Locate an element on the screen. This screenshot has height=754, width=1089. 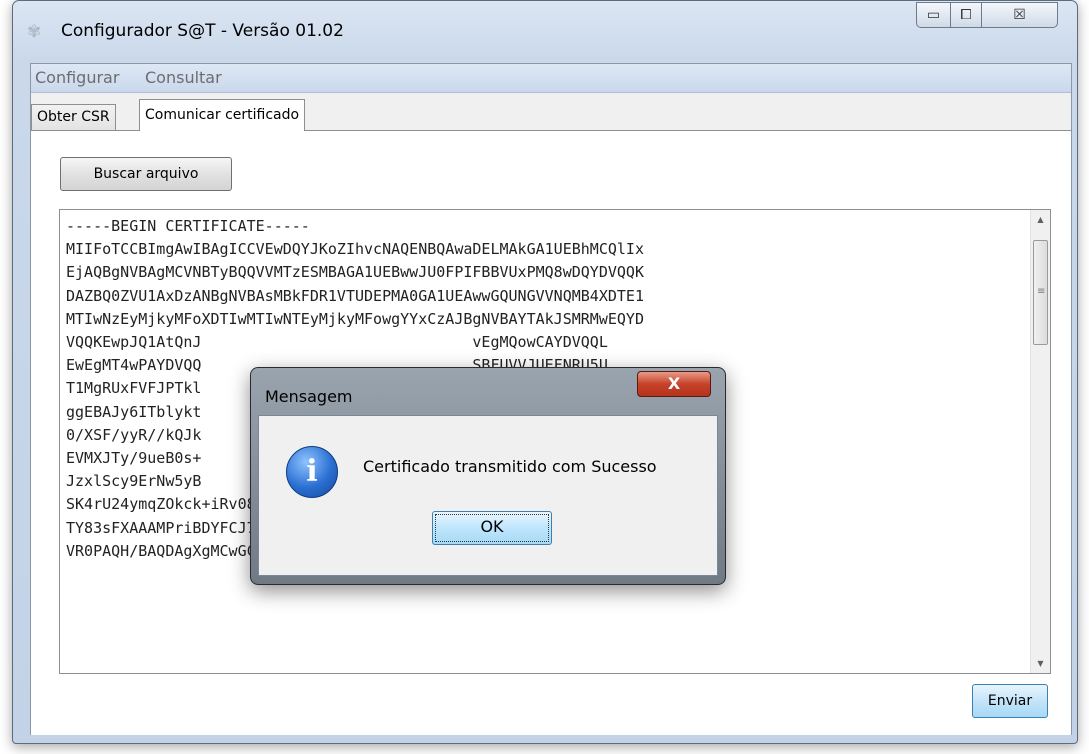
ok-button: OK is located at coordinates (492, 528).